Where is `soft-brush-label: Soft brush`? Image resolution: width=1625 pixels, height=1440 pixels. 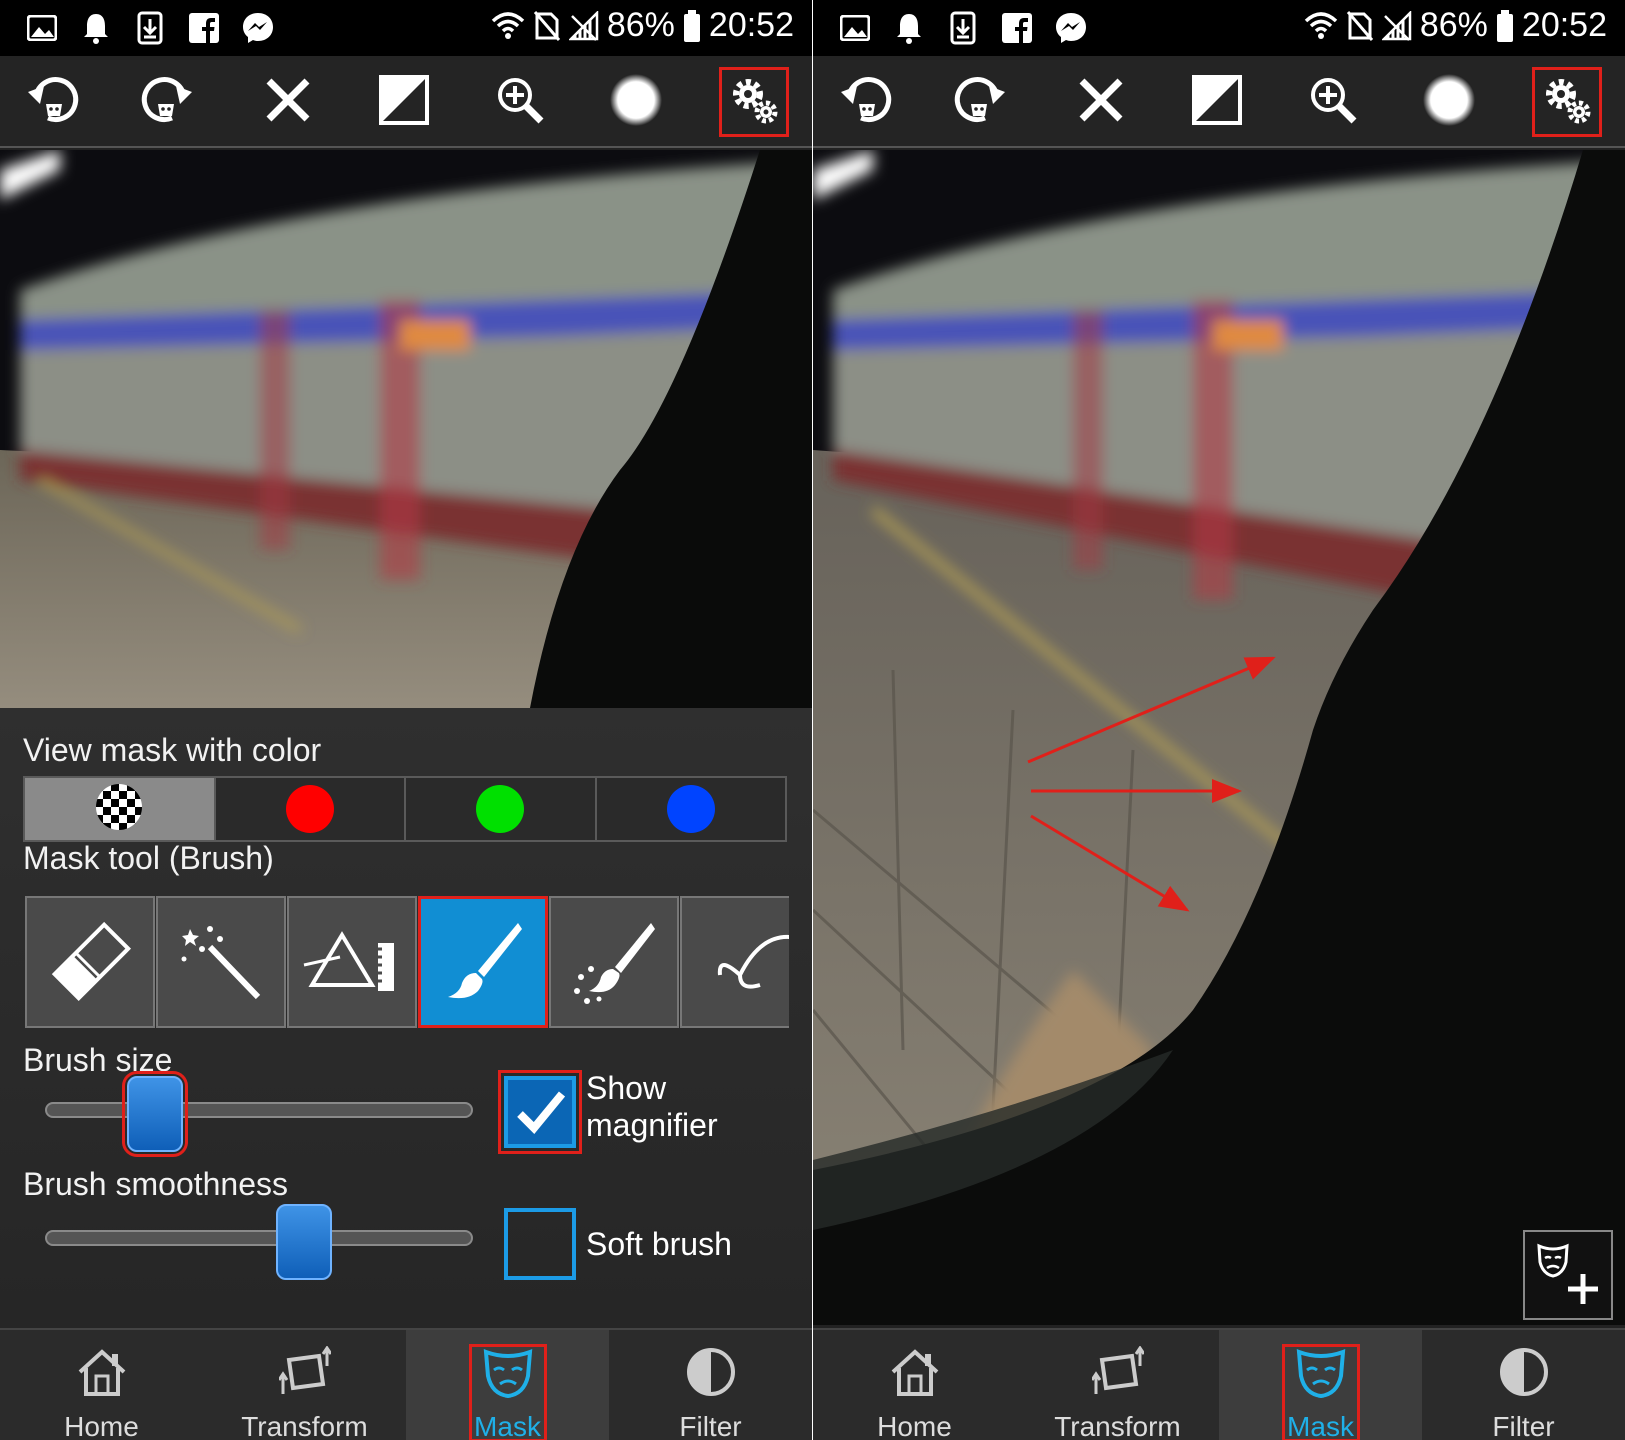 soft-brush-label: Soft brush is located at coordinates (659, 1244).